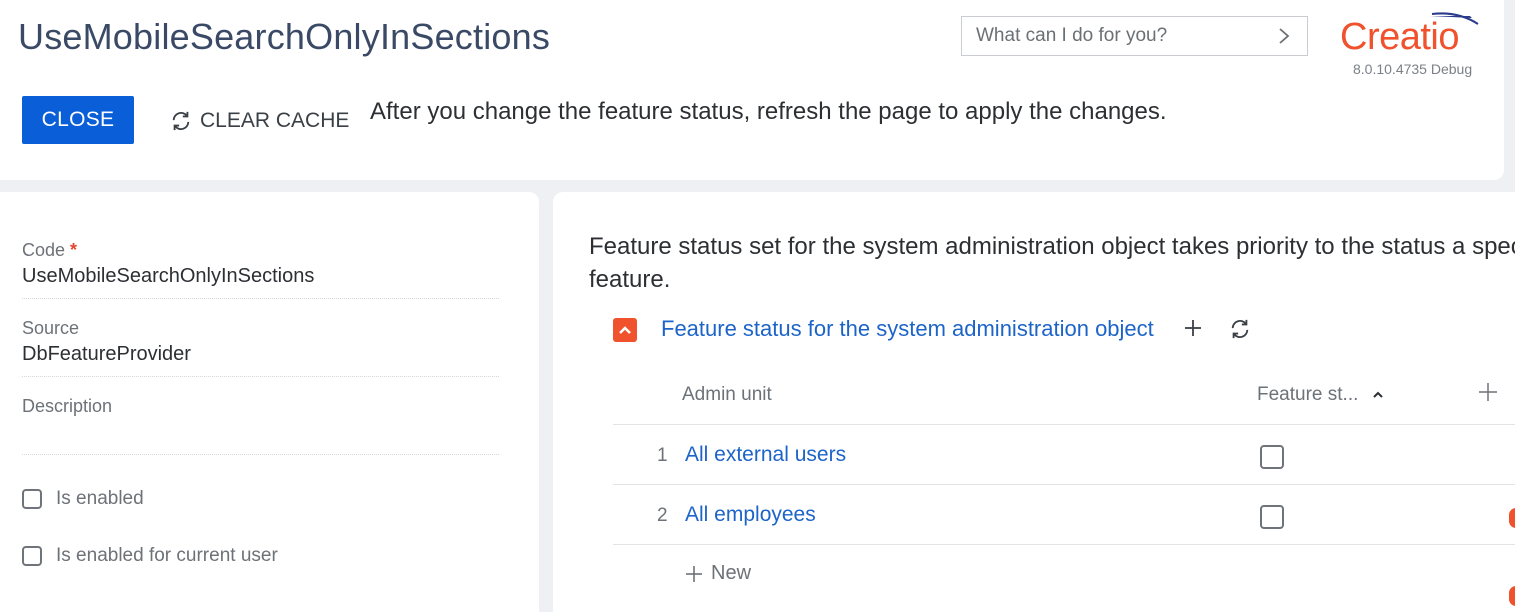 This screenshot has height=612, width=1515. I want to click on source-field: Source DbFeatureProvider, so click(260, 347).